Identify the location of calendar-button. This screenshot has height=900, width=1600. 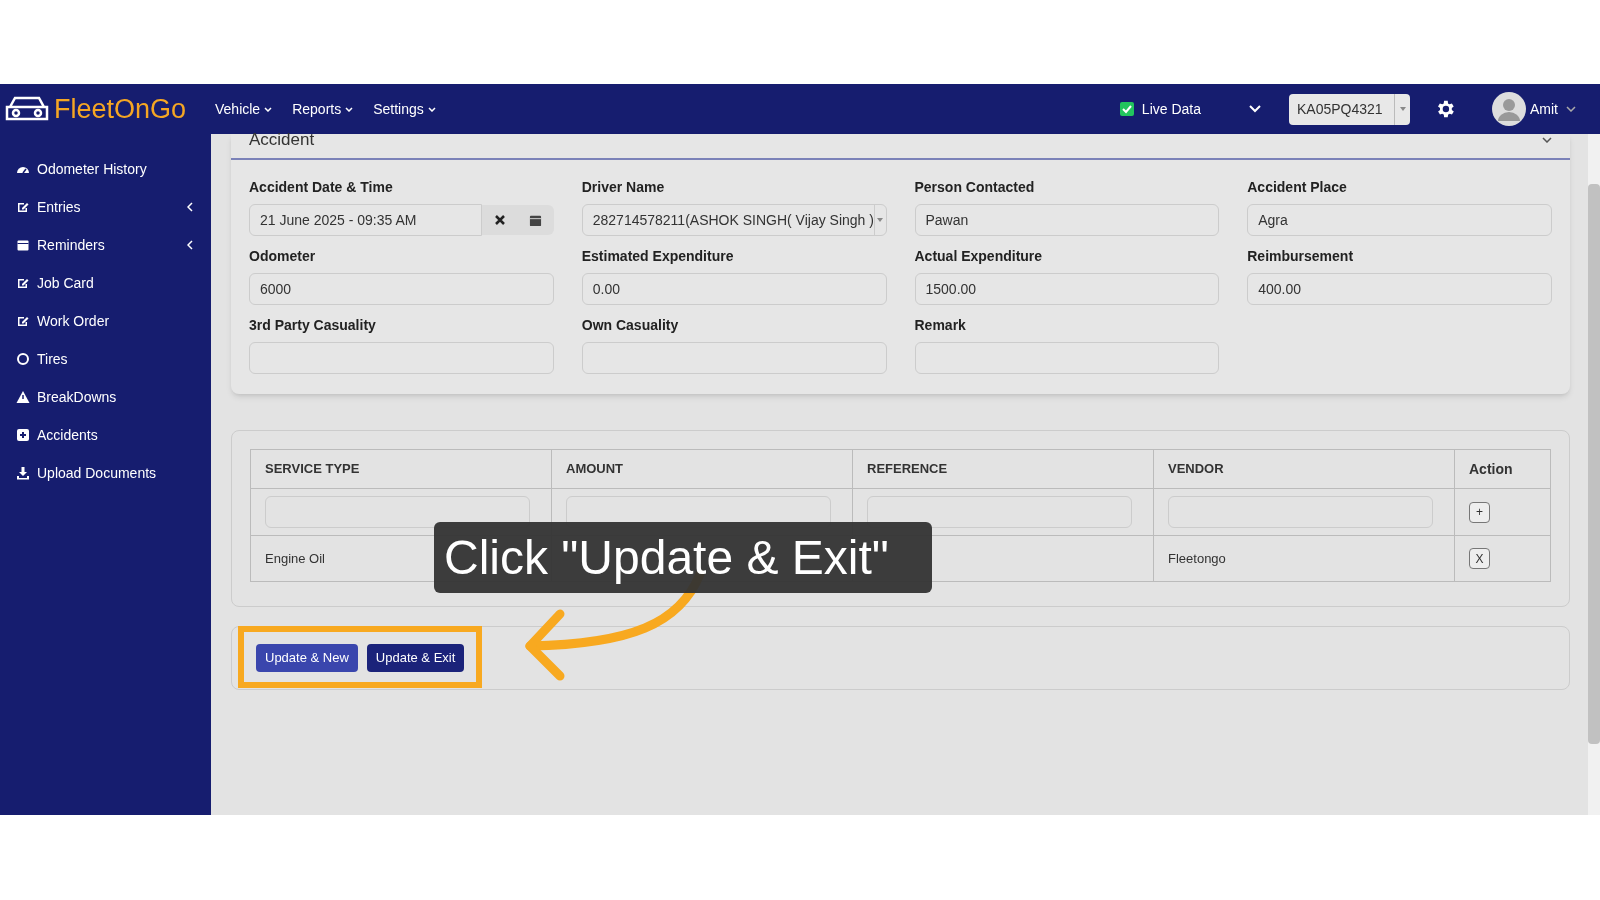
(535, 220).